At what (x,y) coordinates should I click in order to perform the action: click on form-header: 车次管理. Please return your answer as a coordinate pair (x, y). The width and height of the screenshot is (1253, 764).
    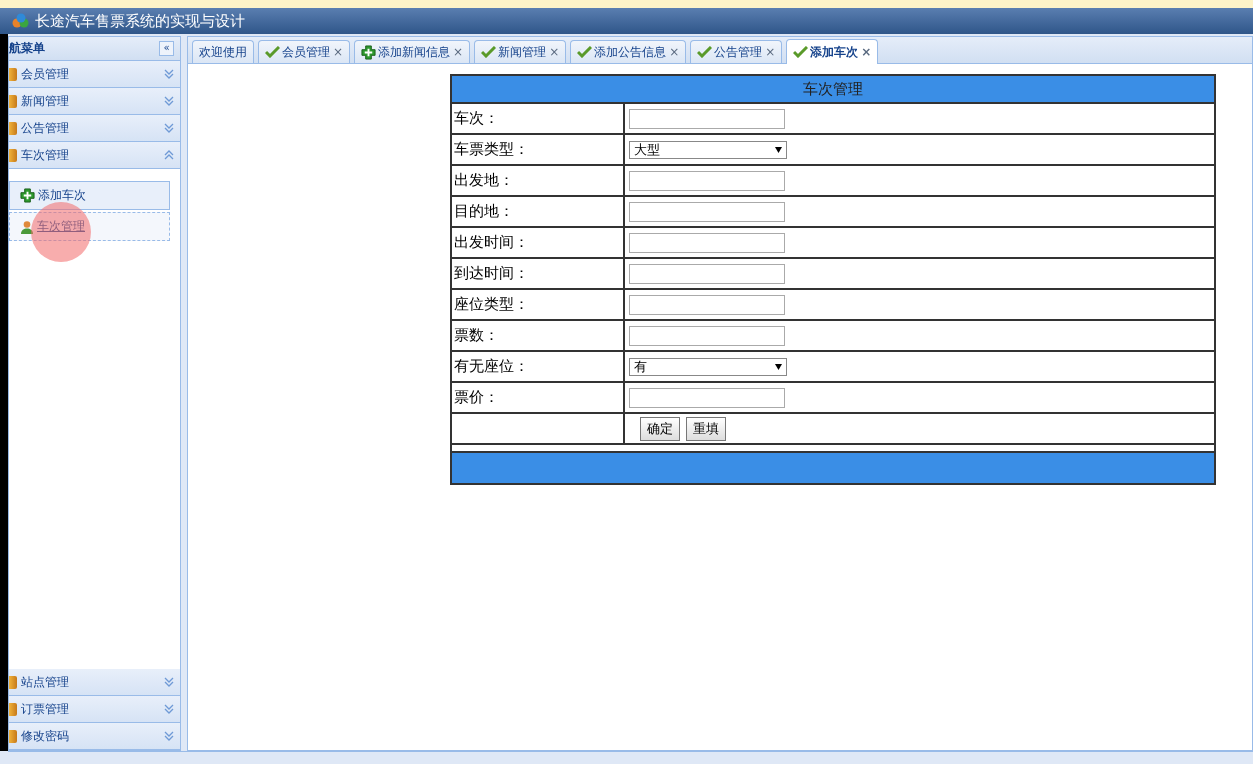
    Looking at the image, I should click on (833, 89).